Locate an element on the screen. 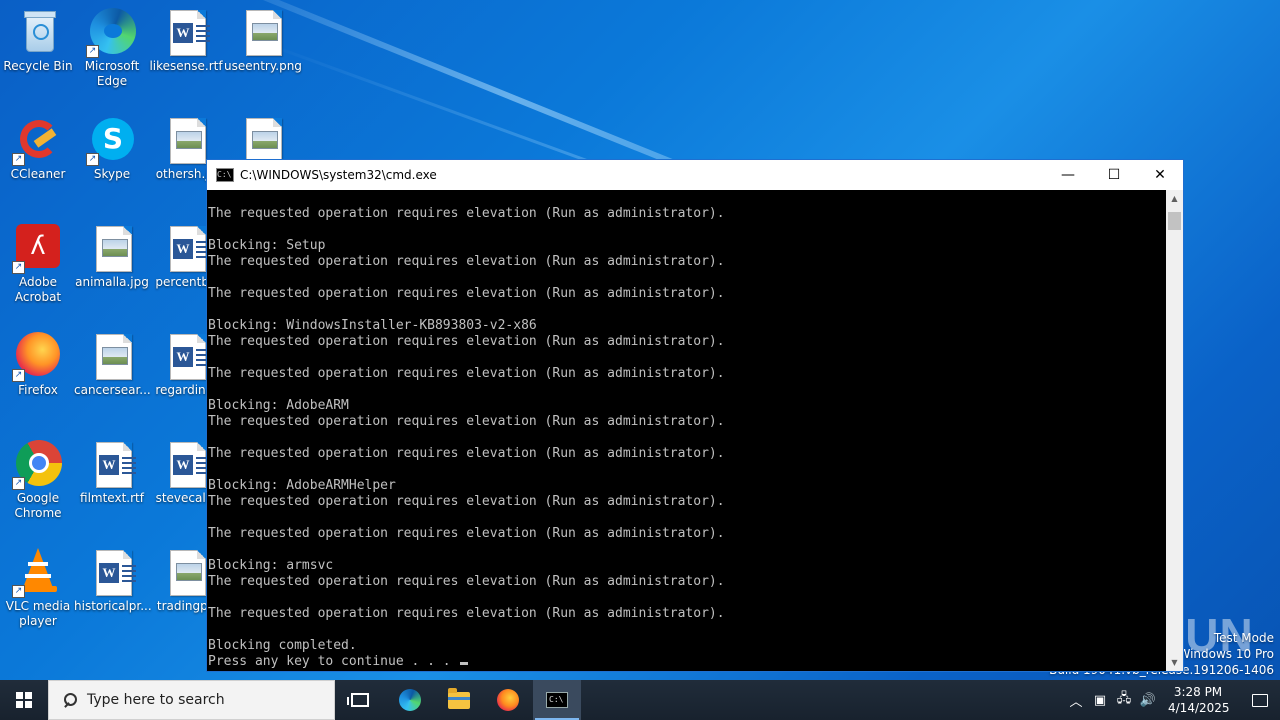 The image size is (1280, 720). desktop-icon-label: VLC media player is located at coordinates (38, 613).